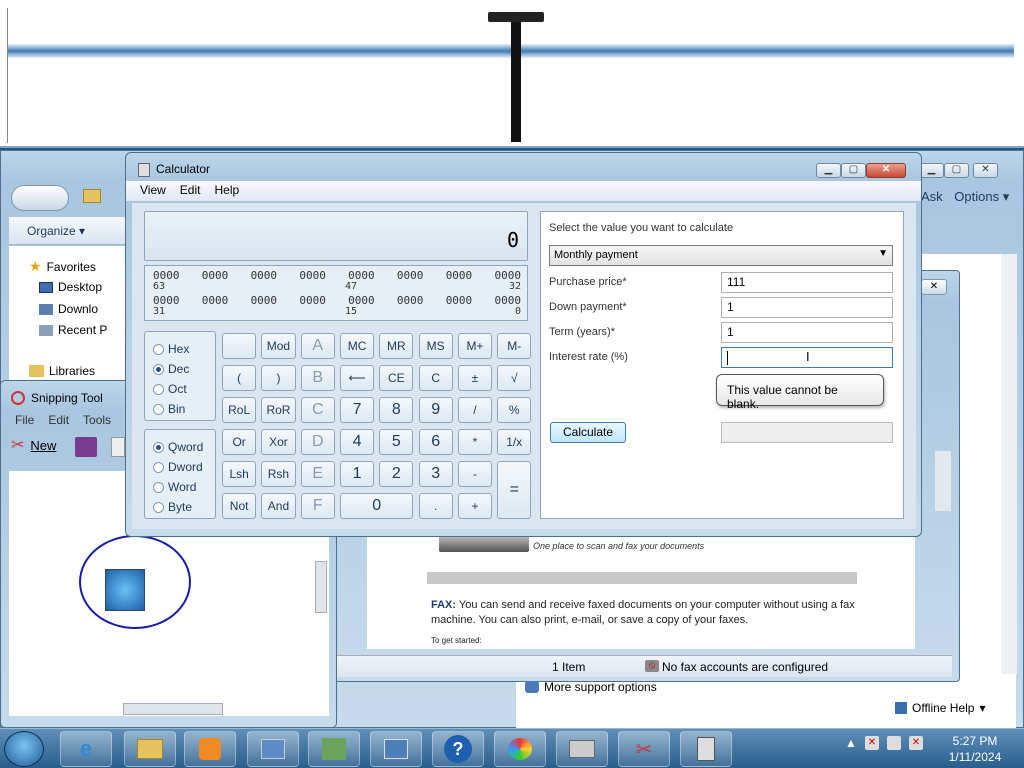  I want to click on key-inv: 1/x, so click(514, 442).